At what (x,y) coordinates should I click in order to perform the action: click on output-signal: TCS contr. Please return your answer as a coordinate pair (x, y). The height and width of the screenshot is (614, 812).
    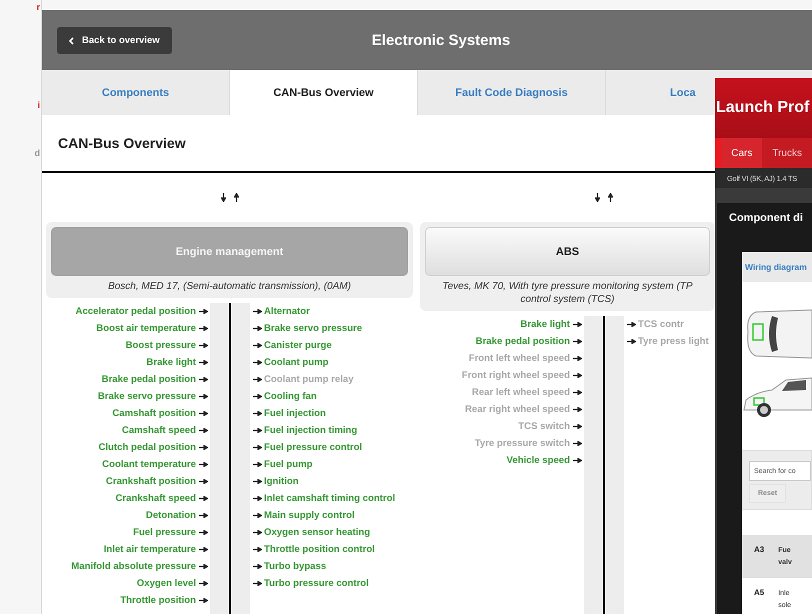
    Looking at the image, I should click on (661, 325).